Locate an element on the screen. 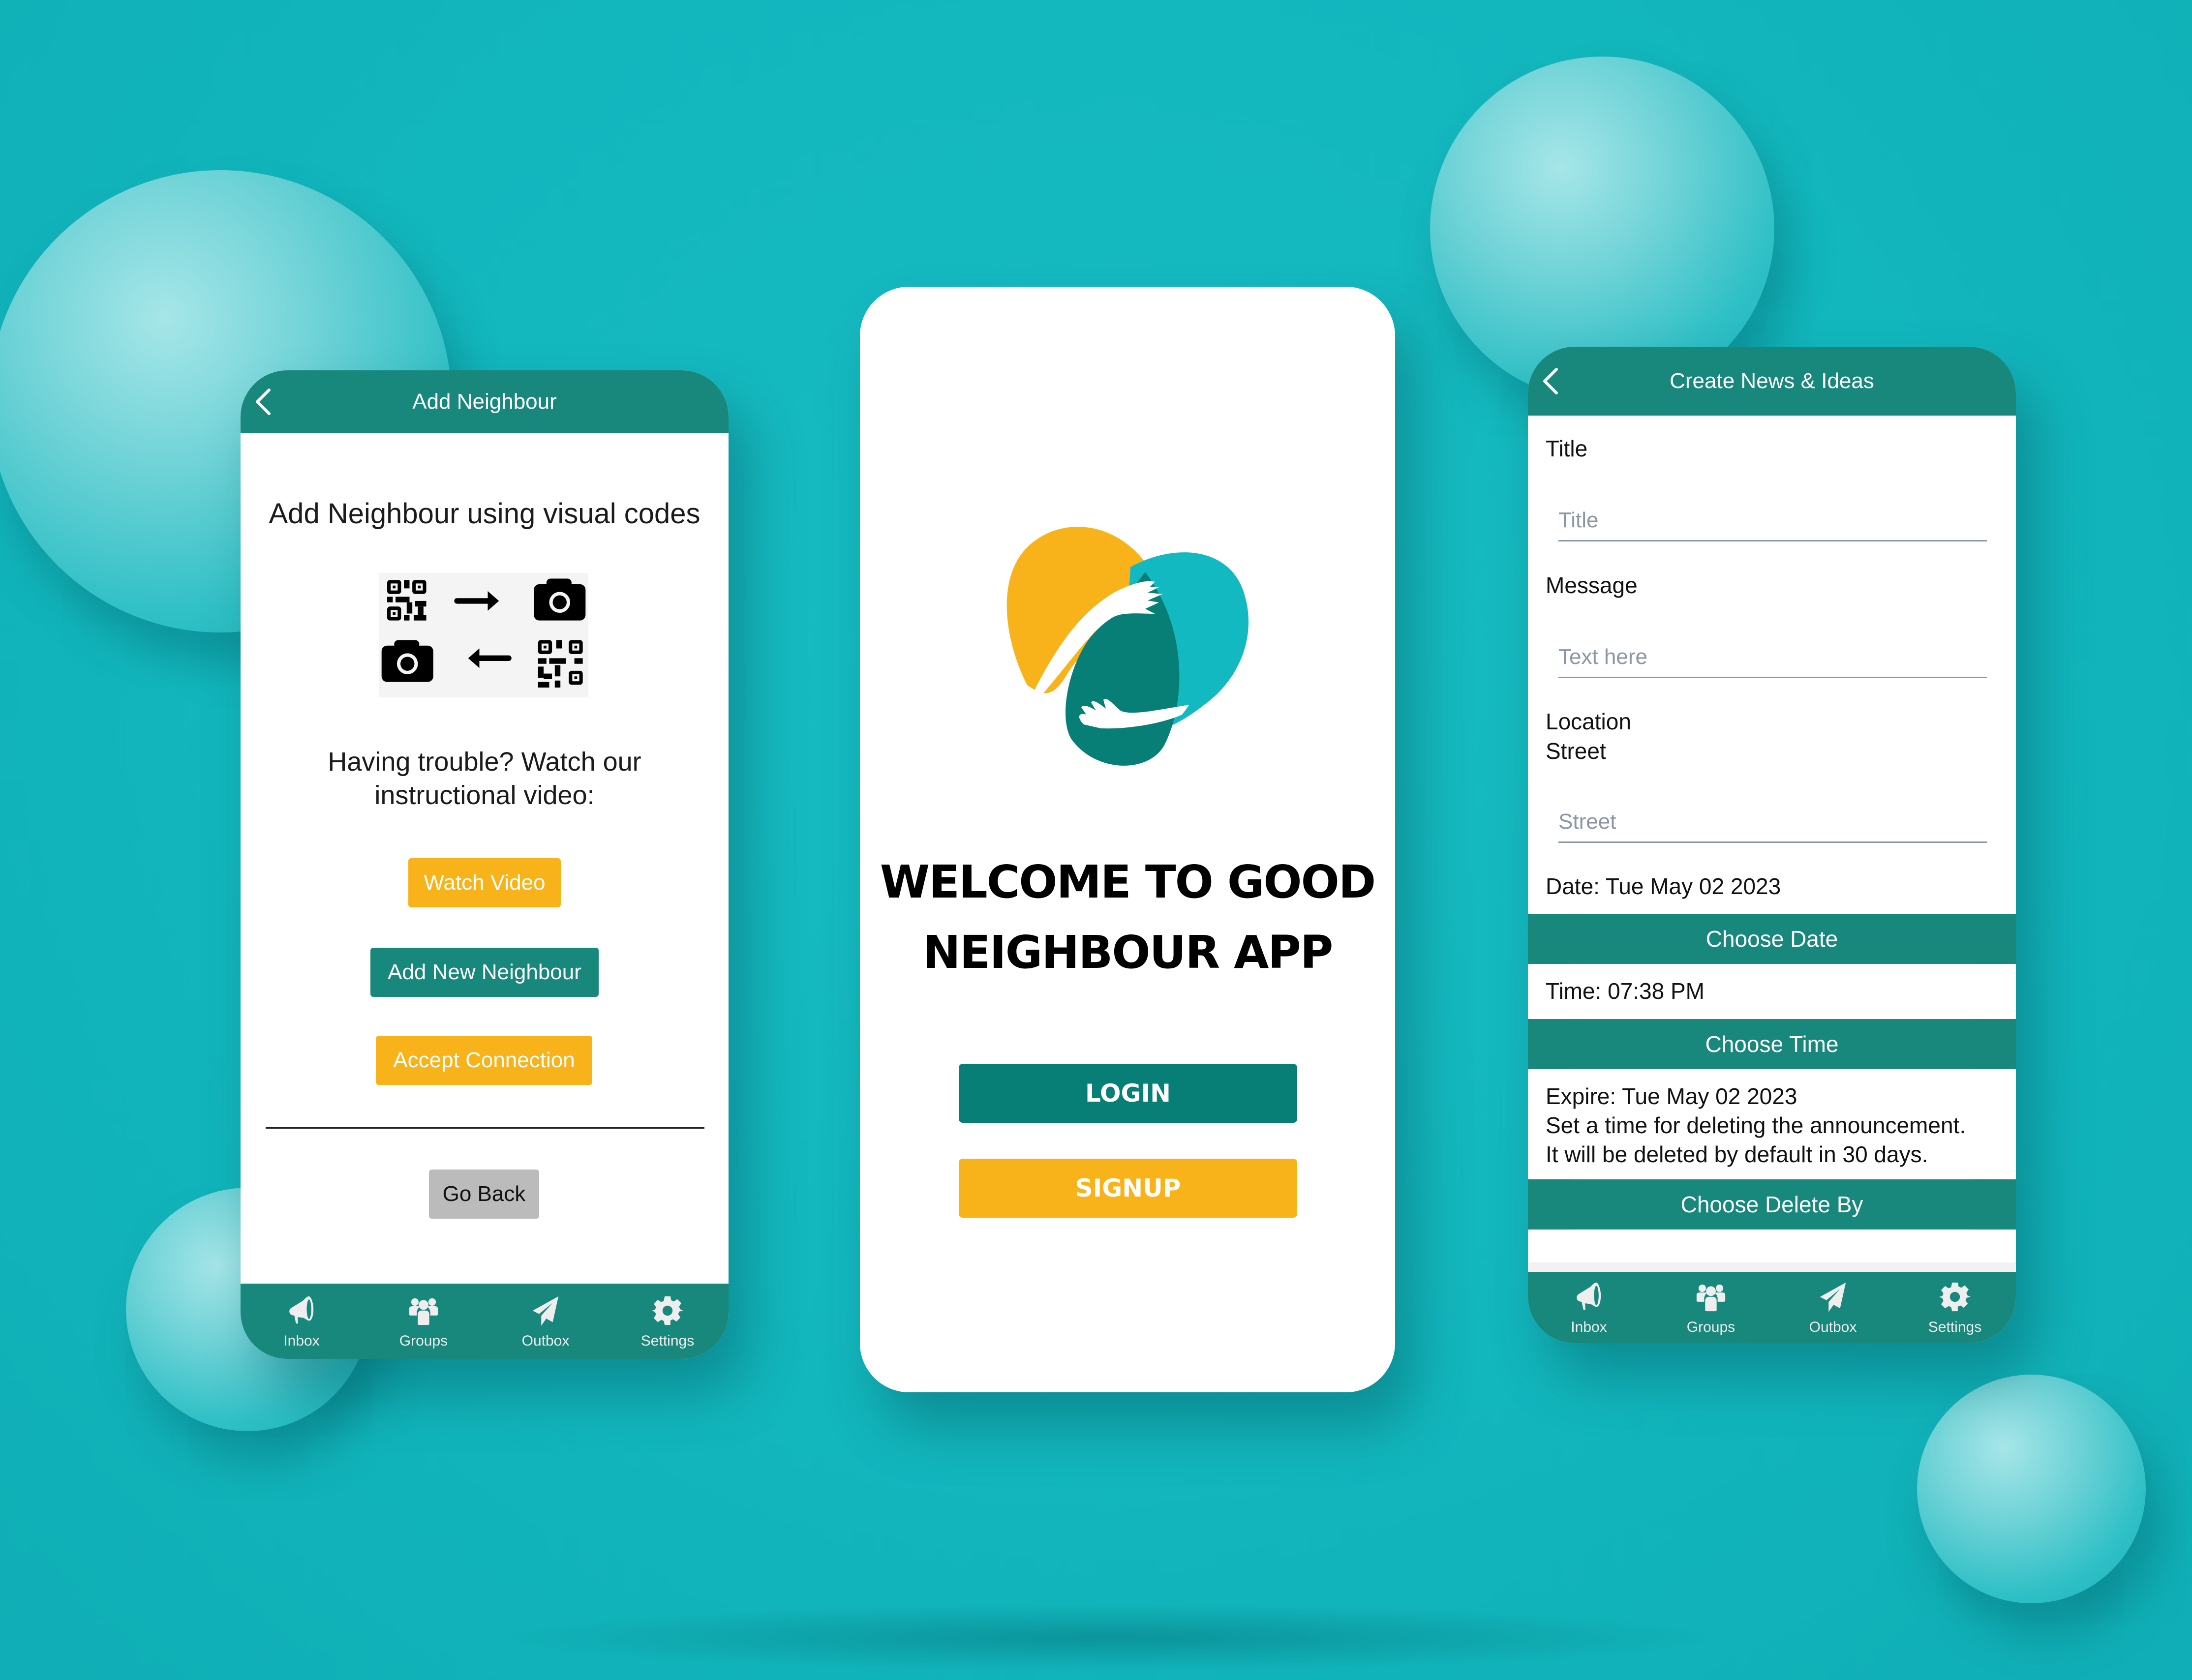 The image size is (2192, 1680). scroll-end-strip is located at coordinates (1772, 1267).